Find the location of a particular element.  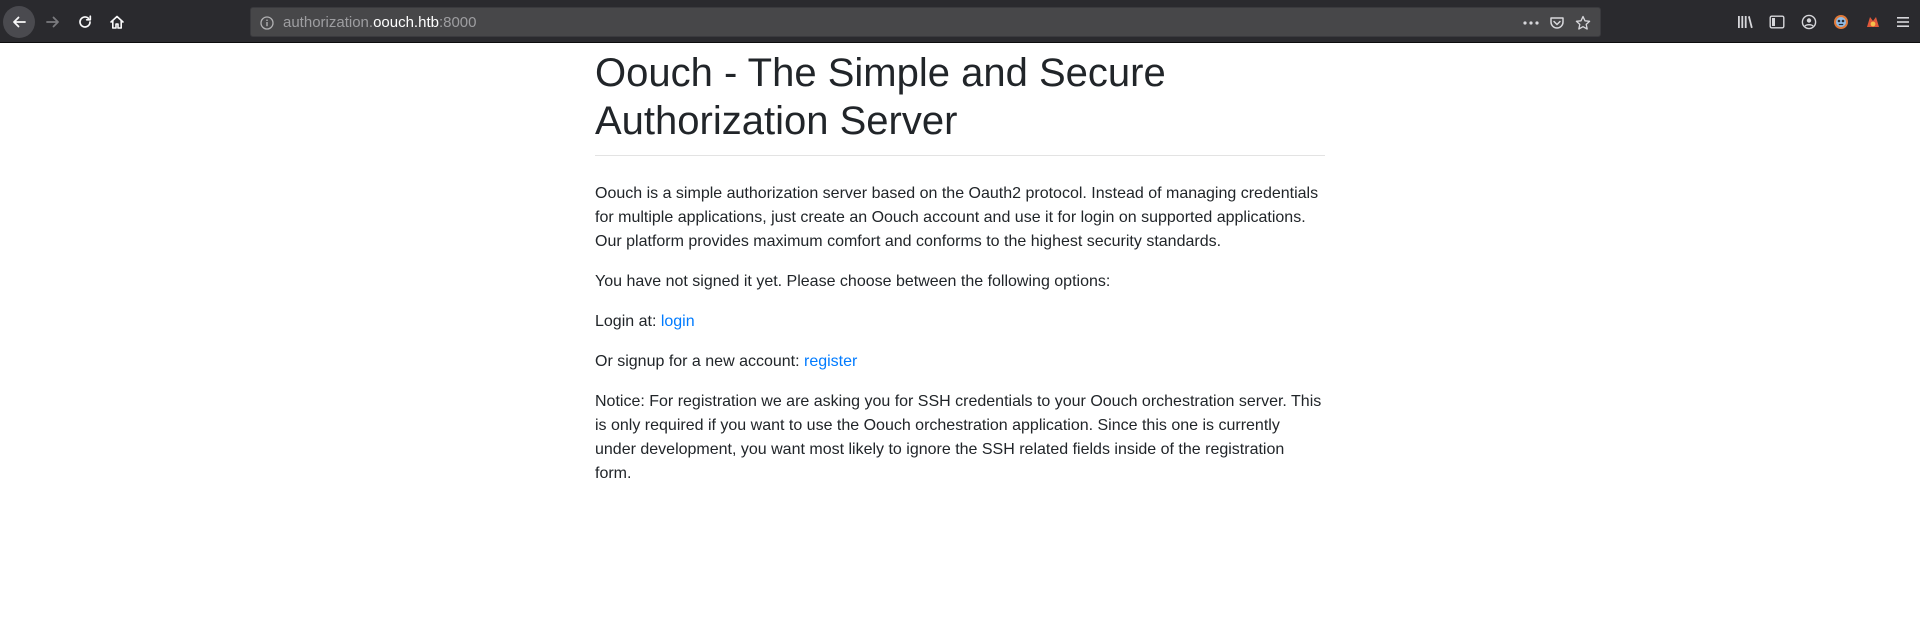

hamburger-menu-icon is located at coordinates (1903, 22).